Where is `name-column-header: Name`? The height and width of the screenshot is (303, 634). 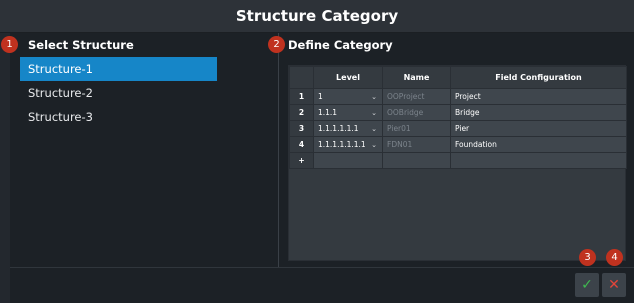
name-column-header: Name is located at coordinates (416, 77).